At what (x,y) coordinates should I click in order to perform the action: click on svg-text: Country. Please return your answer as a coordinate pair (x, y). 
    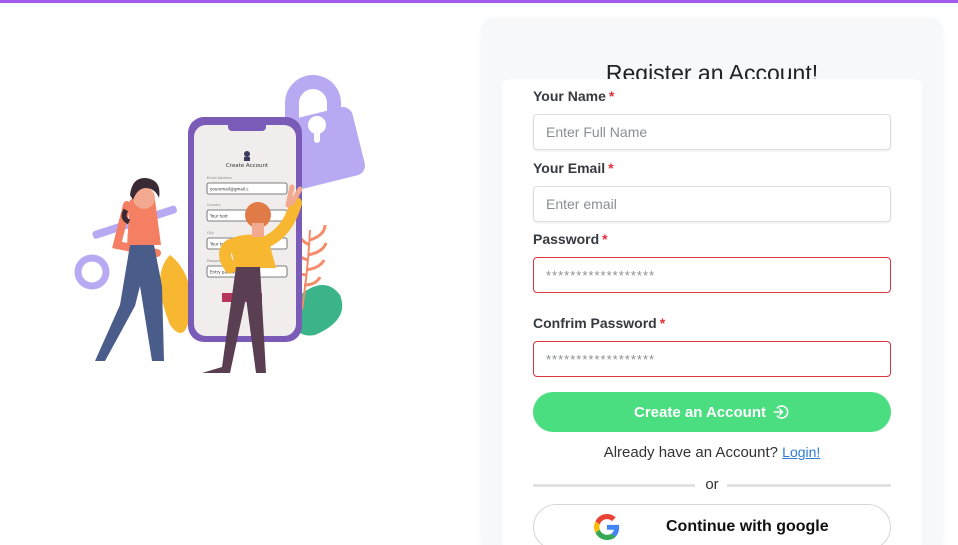
    Looking at the image, I should click on (214, 205).